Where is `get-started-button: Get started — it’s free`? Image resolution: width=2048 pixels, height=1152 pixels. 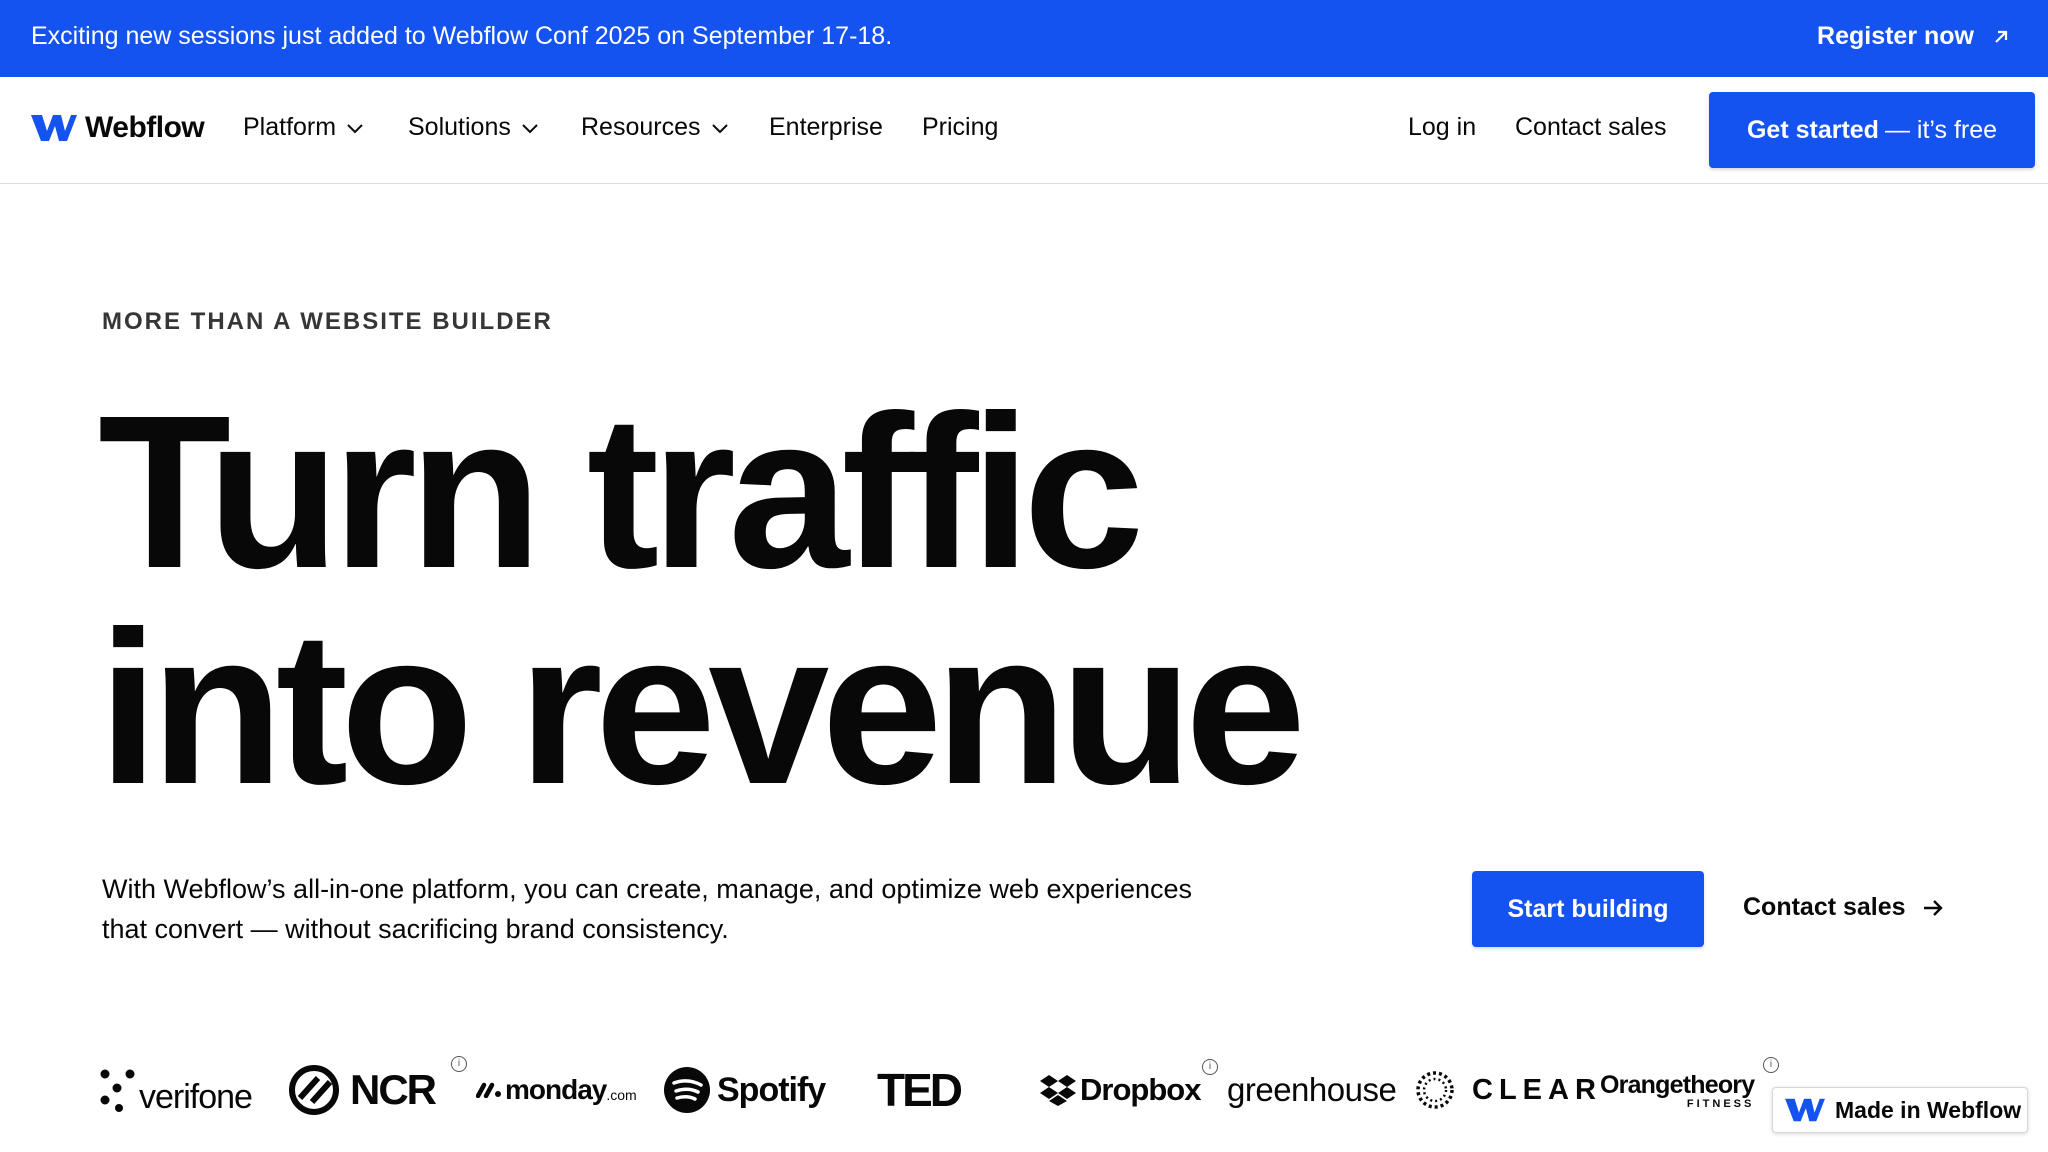 get-started-button: Get started — it’s free is located at coordinates (1872, 130).